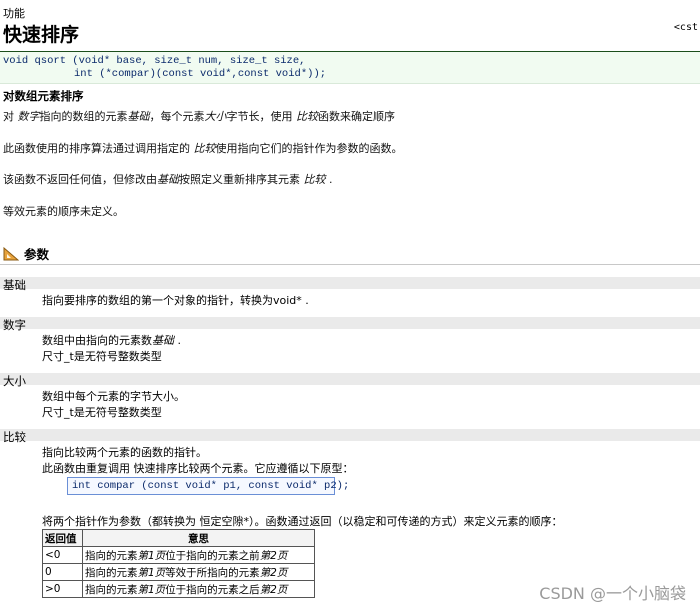  What do you see at coordinates (199, 116) in the screenshot?
I see `description-paragraph-1: 对 数字指向的数组的元素基础，每个元素大小字节长，使用 比较函数来确定顺序` at bounding box center [199, 116].